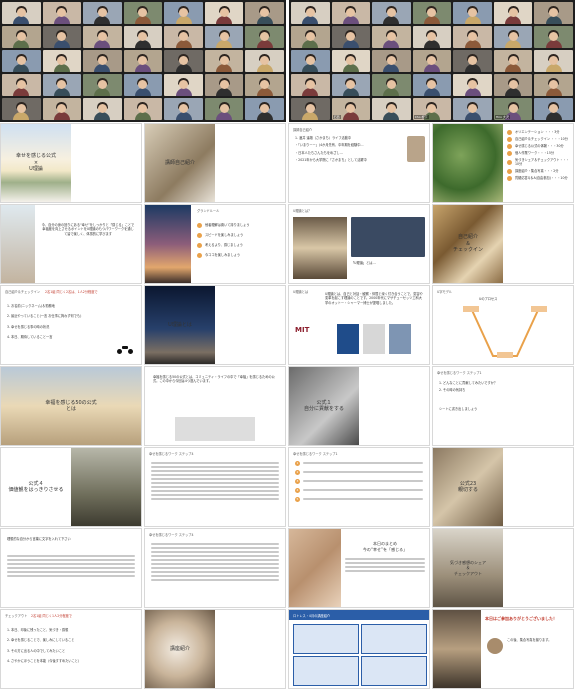 Image resolution: width=575 pixels, height=691 pixels. What do you see at coordinates (503, 244) in the screenshot?
I see `slide-self-intro-checkin: 自己紹介 ＆ チェックイン` at bounding box center [503, 244].